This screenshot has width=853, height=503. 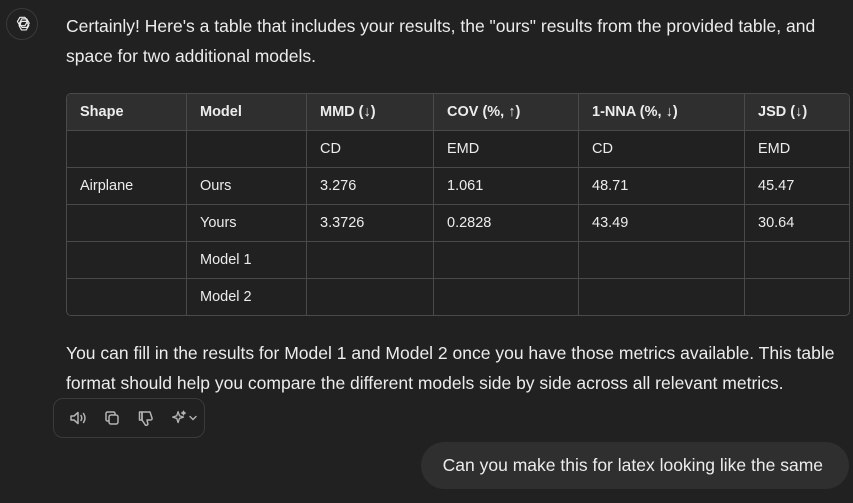 I want to click on table-row: Airplane Ours 3.276 1.061 48.71 45.47, so click(x=458, y=186).